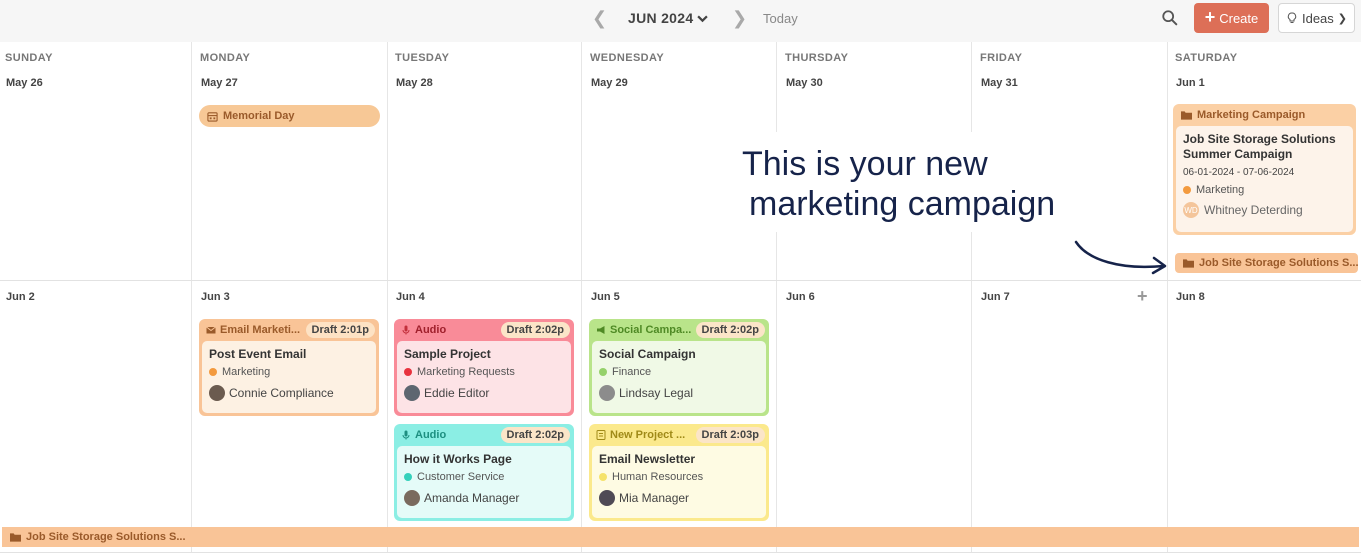 This screenshot has height=557, width=1361. I want to click on date-may-26: May 26, so click(24, 83).